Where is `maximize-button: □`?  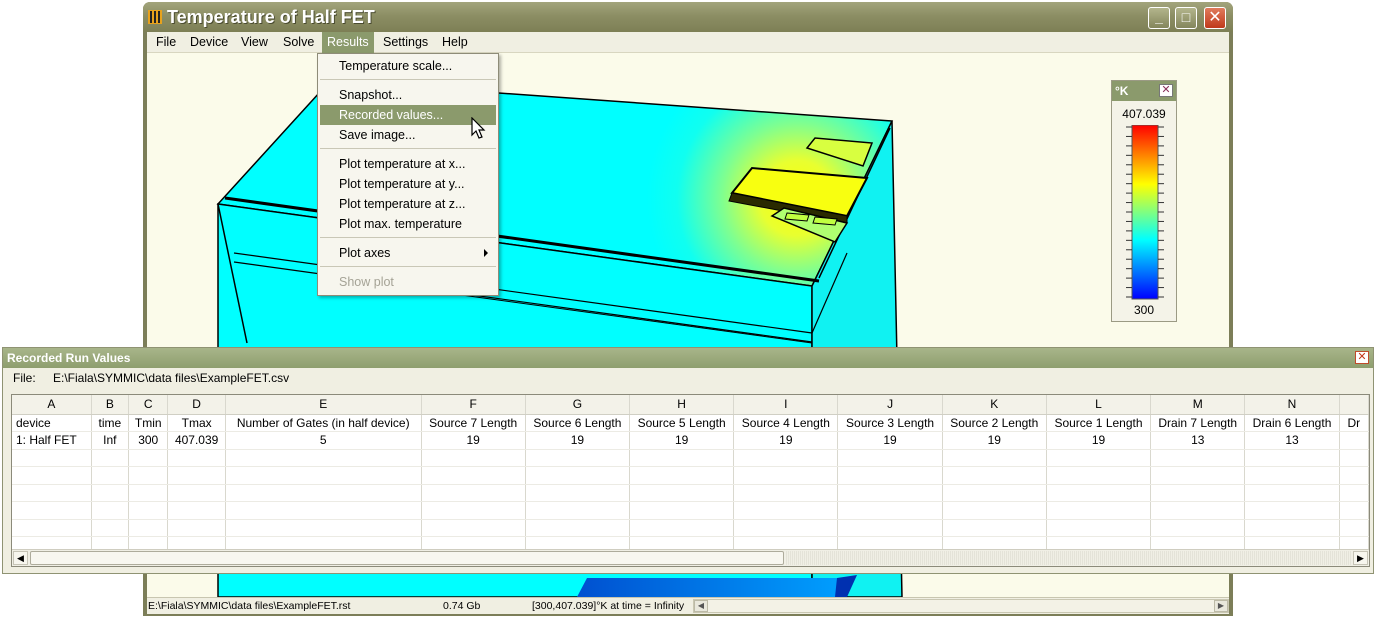
maximize-button: □ is located at coordinates (1186, 18).